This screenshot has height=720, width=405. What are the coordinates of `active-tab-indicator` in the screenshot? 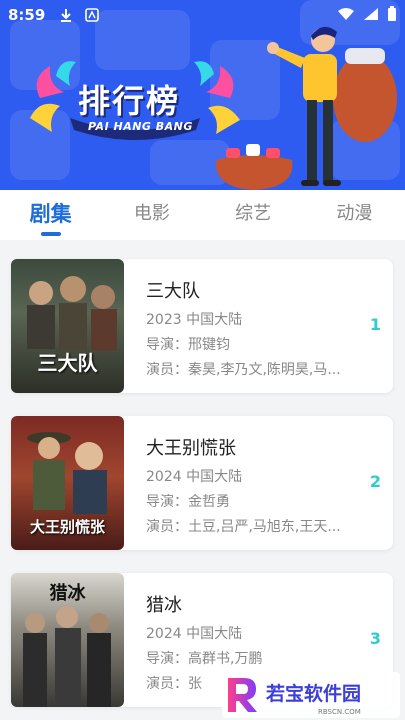 It's located at (50, 234).